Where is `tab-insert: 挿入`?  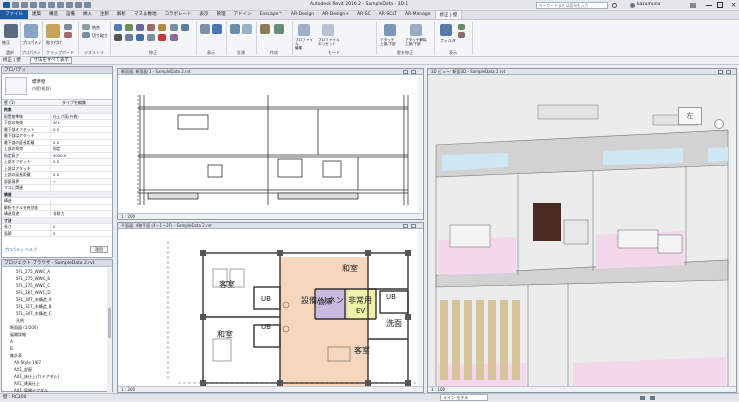
tab-insert: 挿入 is located at coordinates (87, 14).